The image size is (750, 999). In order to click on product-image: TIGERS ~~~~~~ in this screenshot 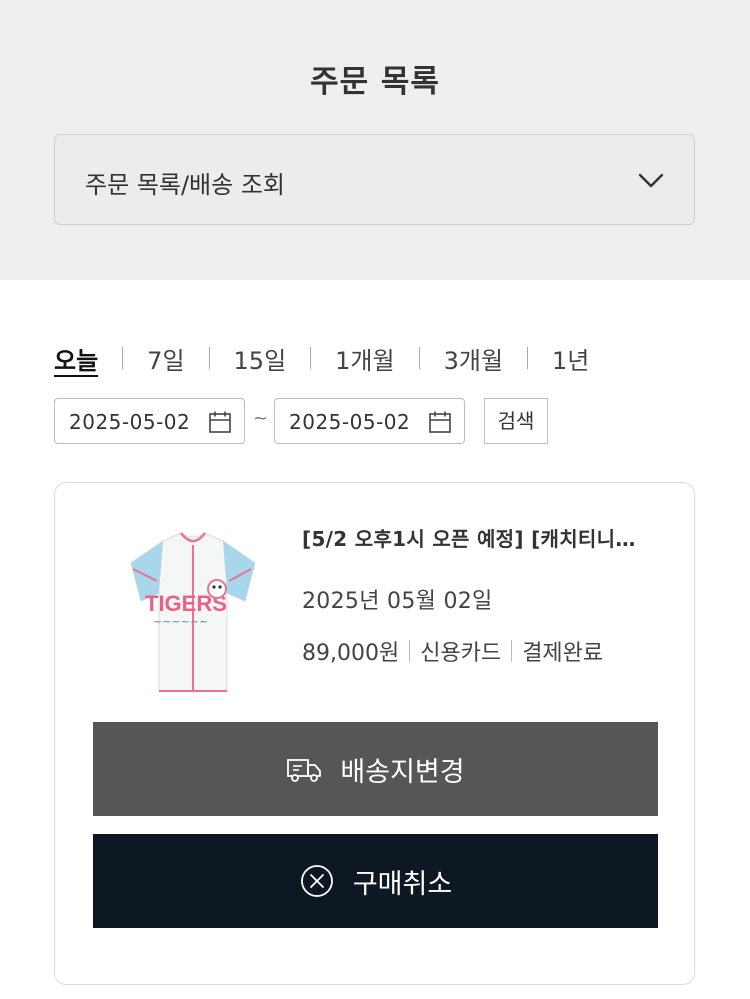, I will do `click(193, 610)`.